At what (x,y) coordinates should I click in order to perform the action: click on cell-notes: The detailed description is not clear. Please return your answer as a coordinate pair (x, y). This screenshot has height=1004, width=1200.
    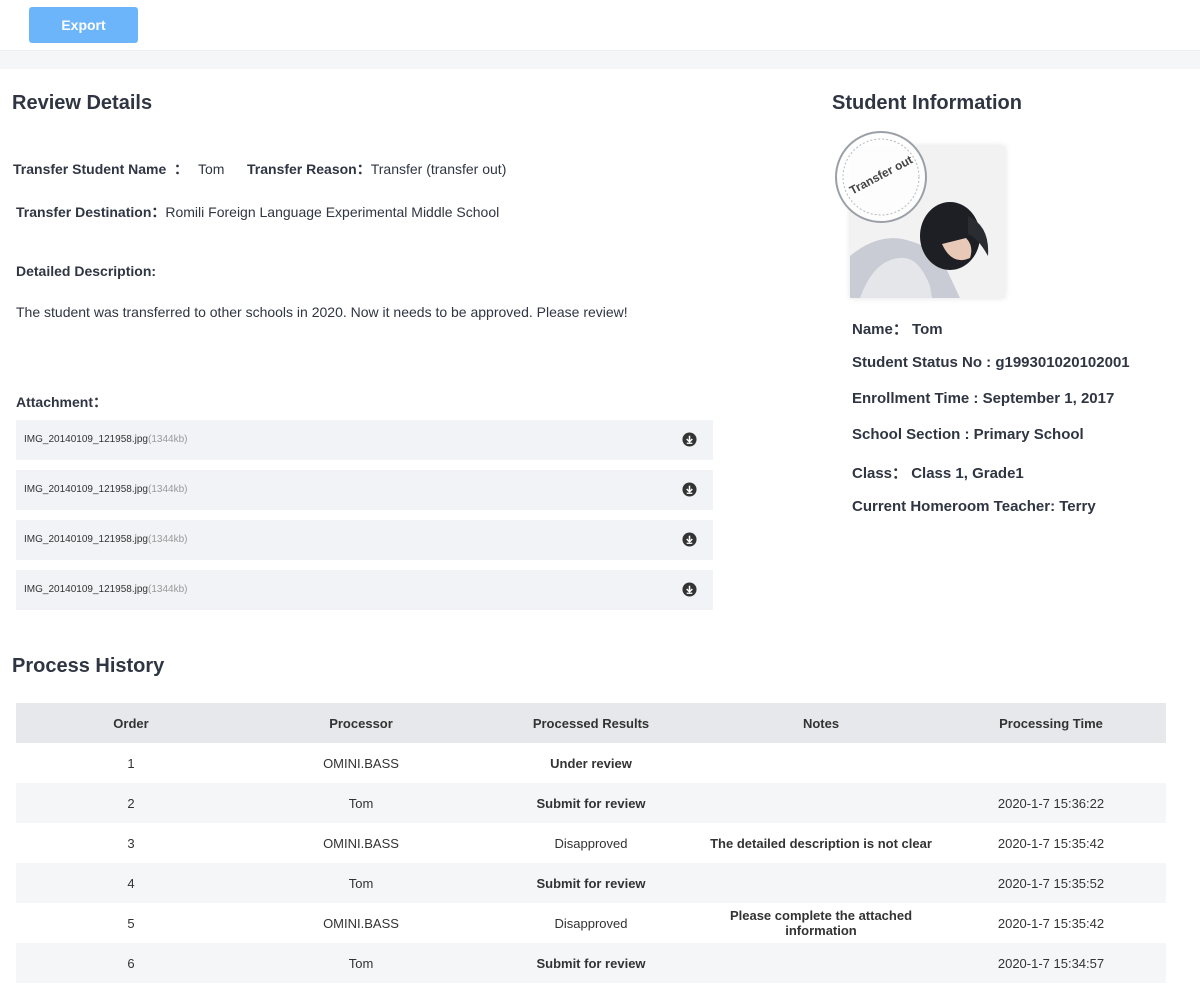
    Looking at the image, I should click on (821, 843).